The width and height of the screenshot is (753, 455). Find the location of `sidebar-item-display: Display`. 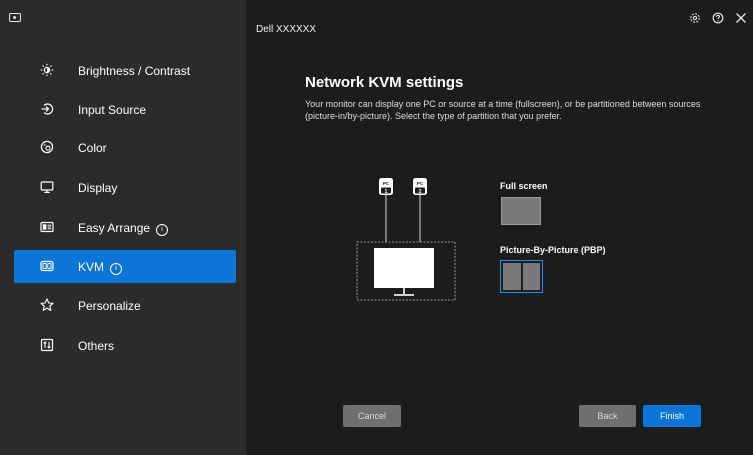

sidebar-item-display: Display is located at coordinates (125, 187).